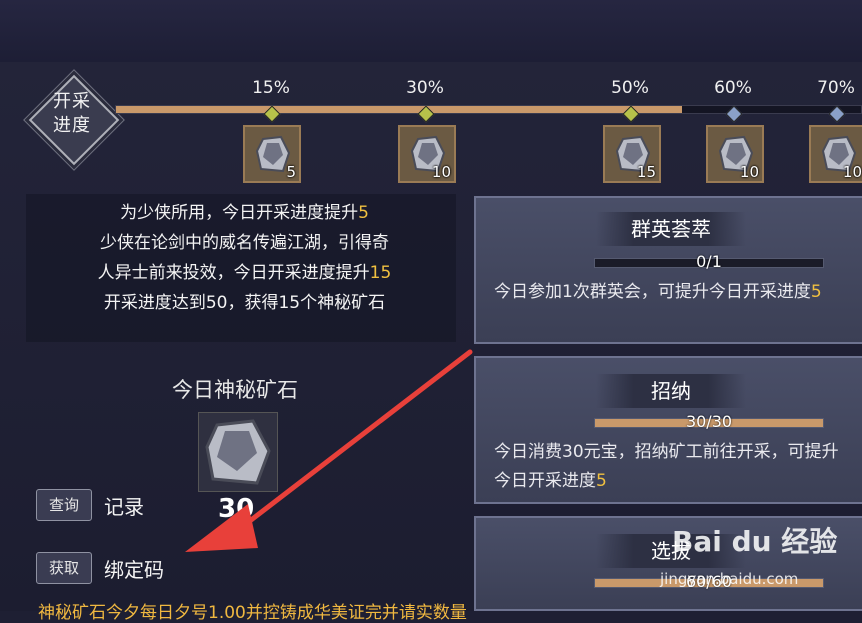 The height and width of the screenshot is (623, 862). Describe the element at coordinates (729, 579) in the screenshot. I see `watermark-url: jingyan.baidu.com` at that location.